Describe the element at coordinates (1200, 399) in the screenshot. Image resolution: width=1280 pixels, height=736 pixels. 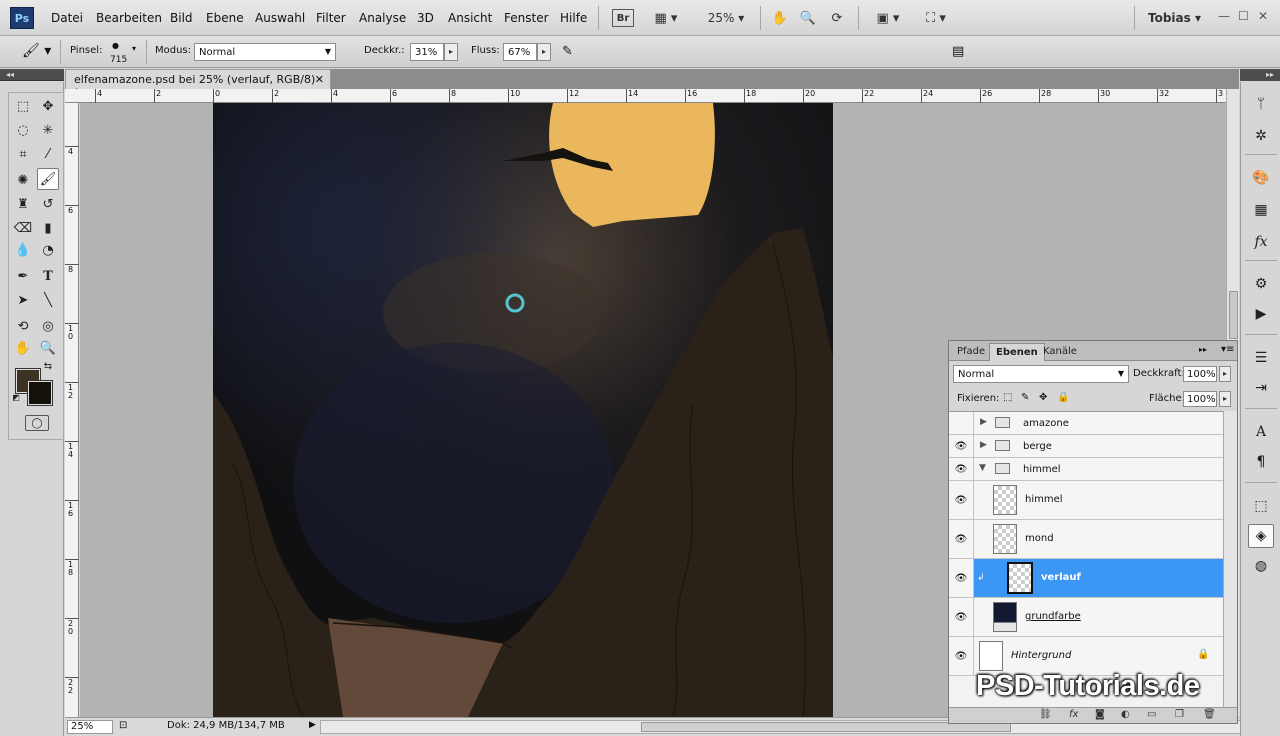
I see `fill-input: 100%` at that location.